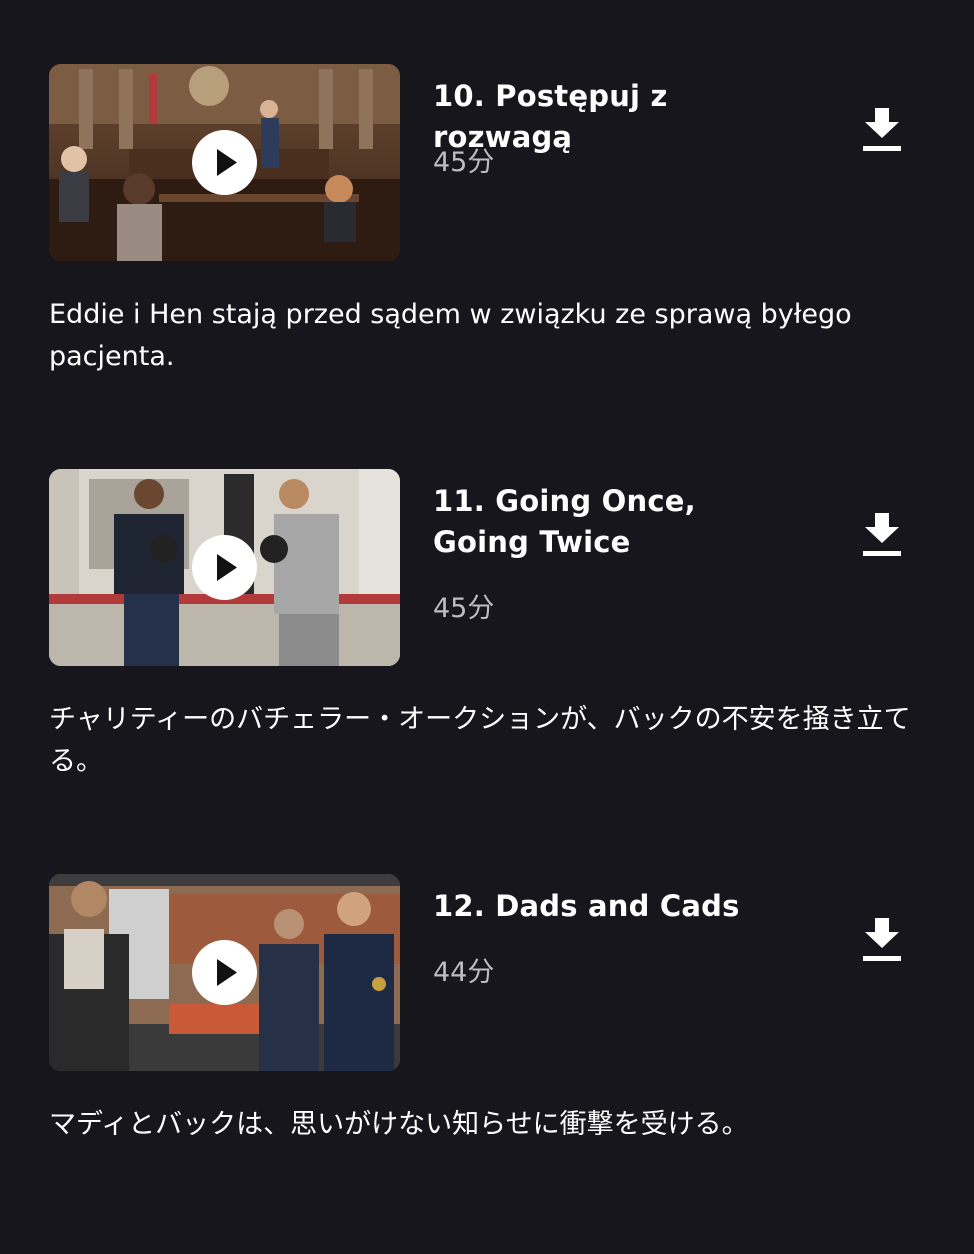 This screenshot has width=974, height=1254. Describe the element at coordinates (613, 522) in the screenshot. I see `episode-title: 11. Going Once, Going Twice` at that location.